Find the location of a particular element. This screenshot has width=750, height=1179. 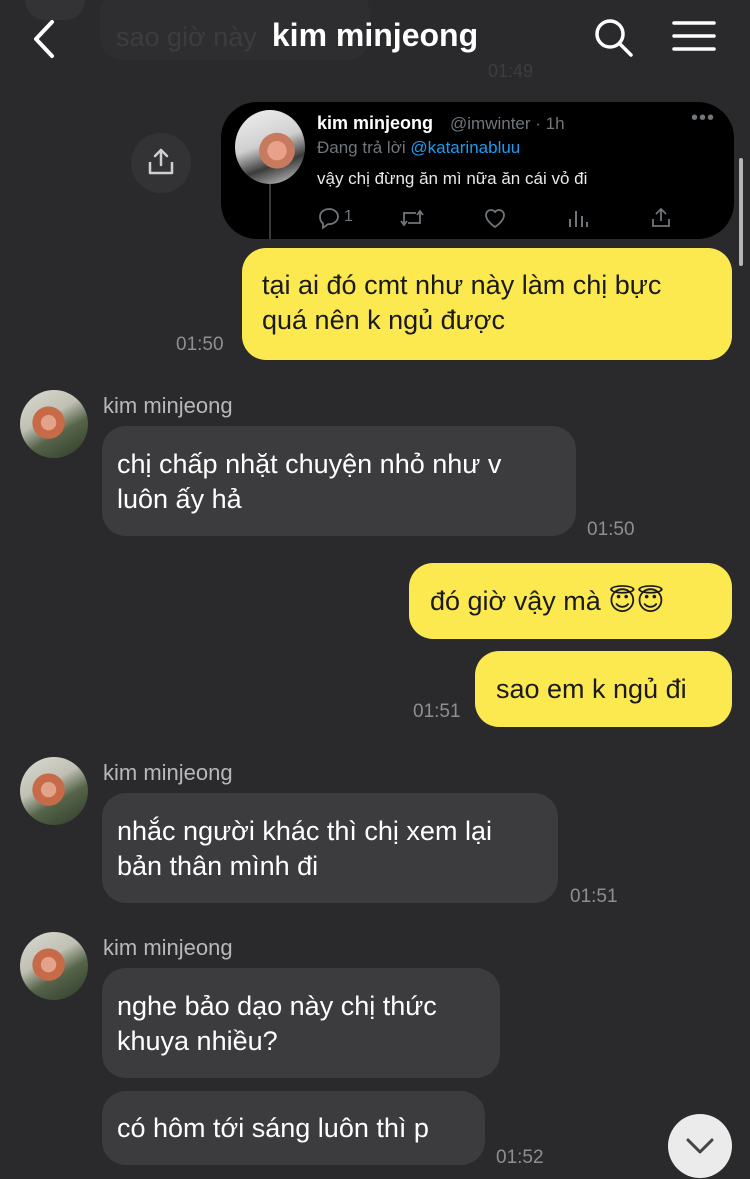

tweet-share-button is located at coordinates (661, 218).